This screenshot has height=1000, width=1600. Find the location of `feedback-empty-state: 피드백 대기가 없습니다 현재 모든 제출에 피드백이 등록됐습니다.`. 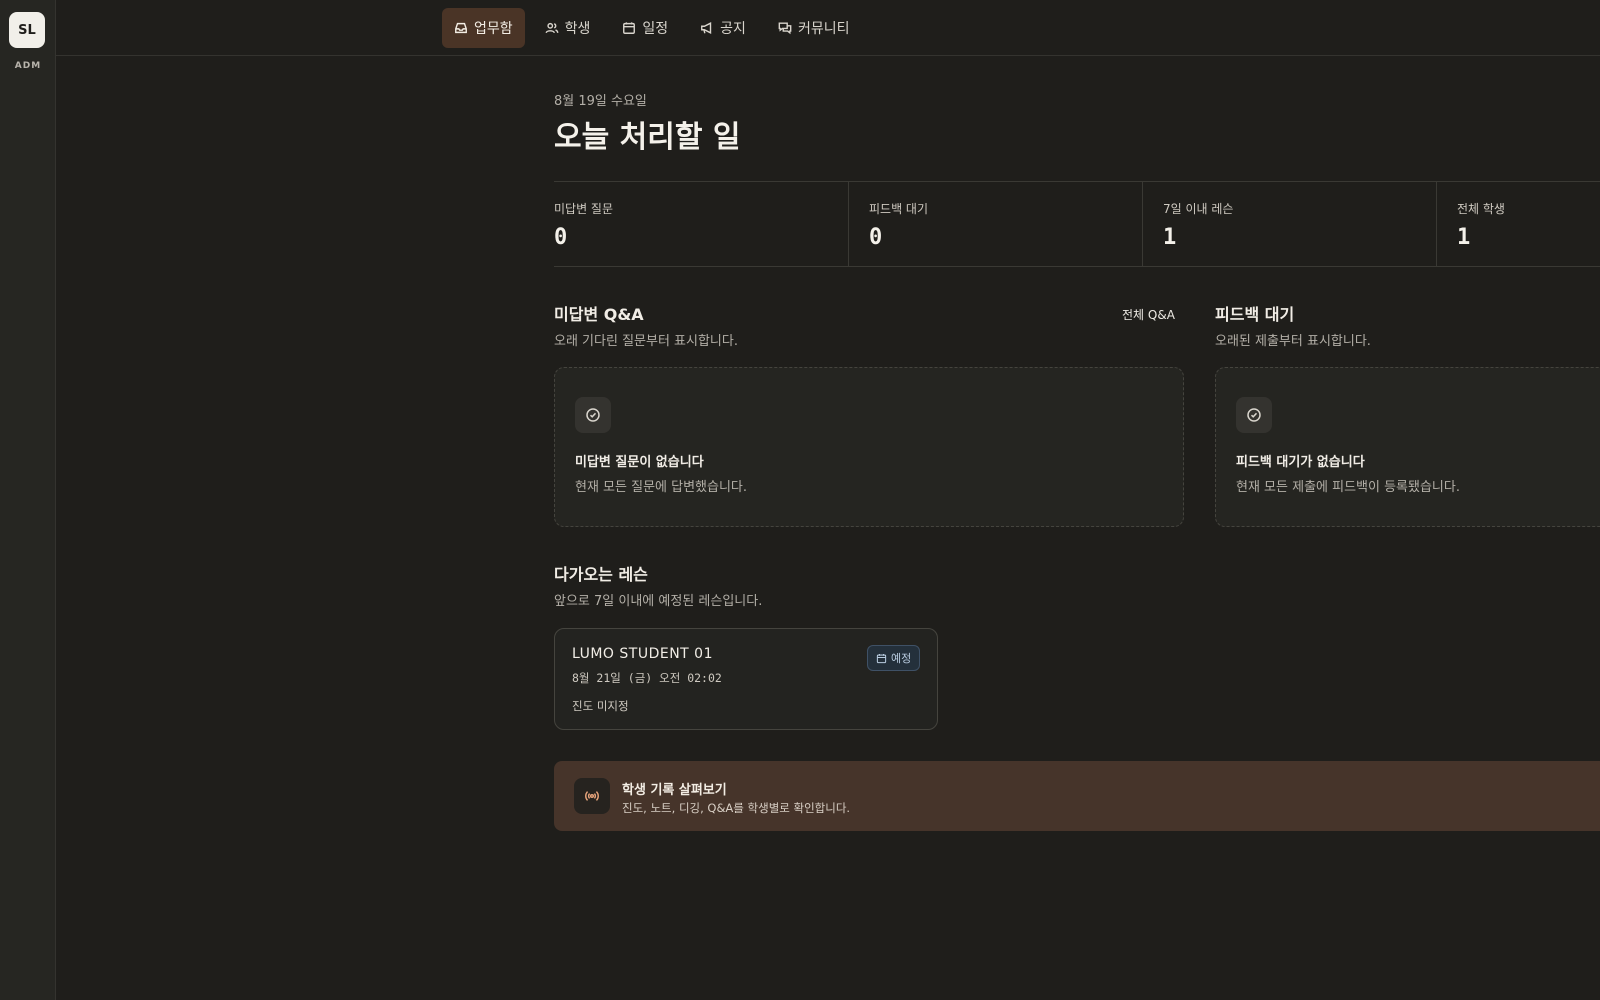

feedback-empty-state: 피드백 대기가 없습니다 현재 모든 제출에 피드백이 등록됐습니다. is located at coordinates (1407, 447).